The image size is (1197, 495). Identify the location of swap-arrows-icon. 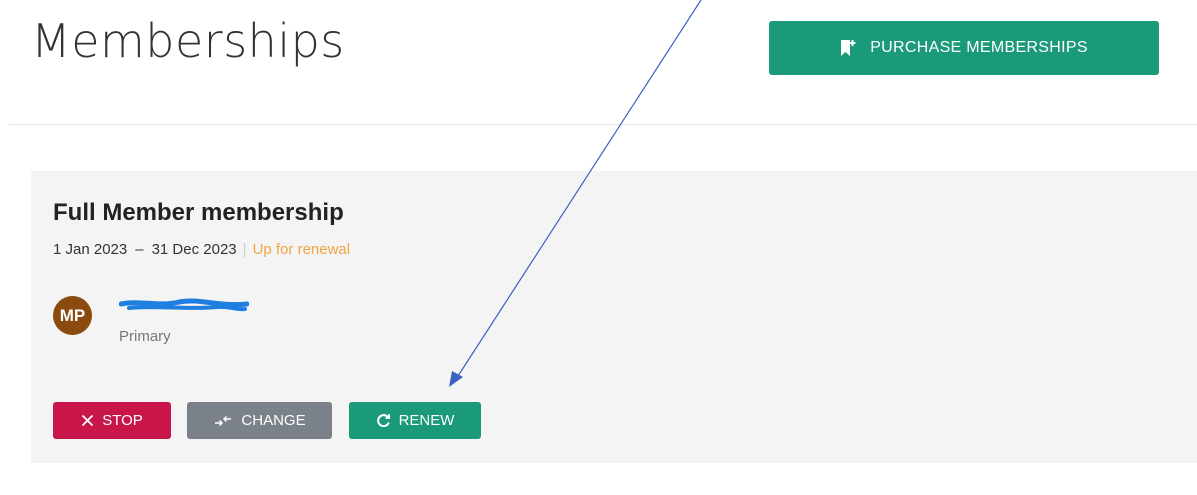
(223, 421).